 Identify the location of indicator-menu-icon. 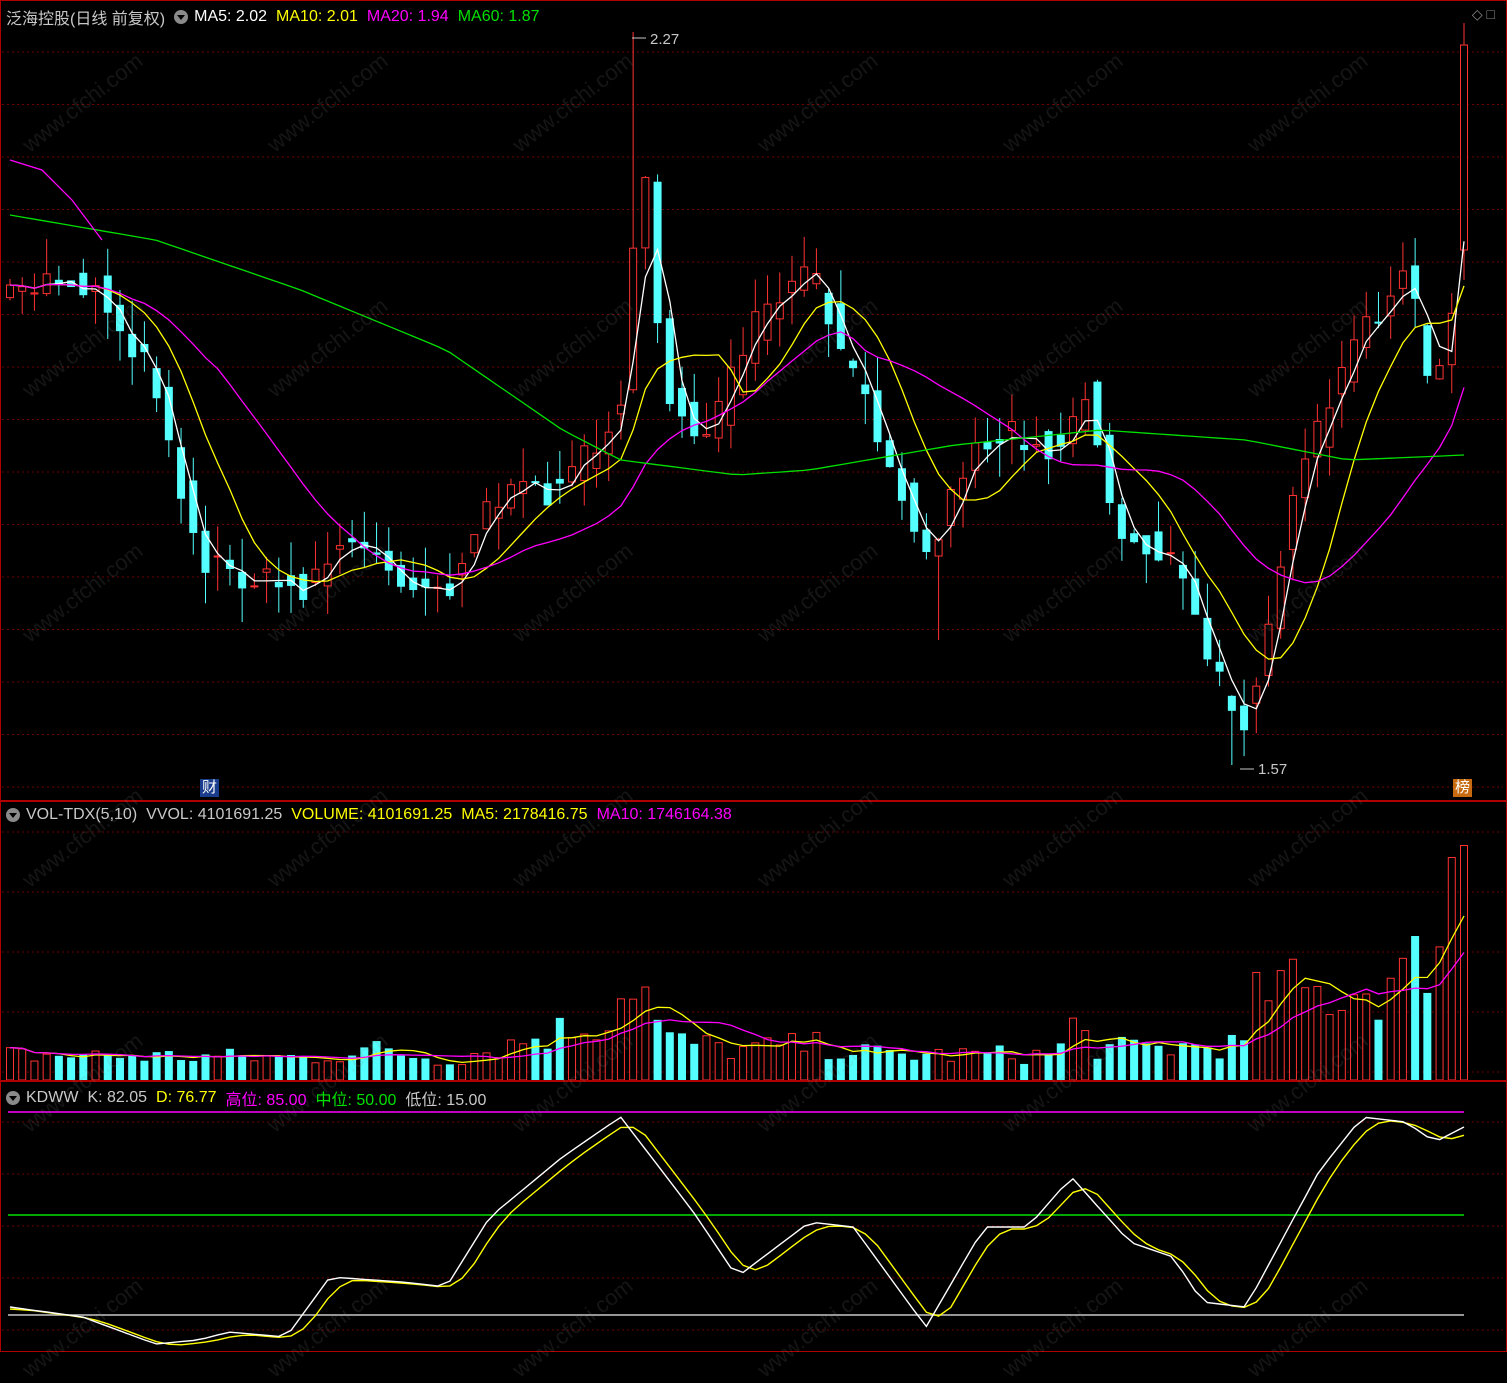
(181, 17).